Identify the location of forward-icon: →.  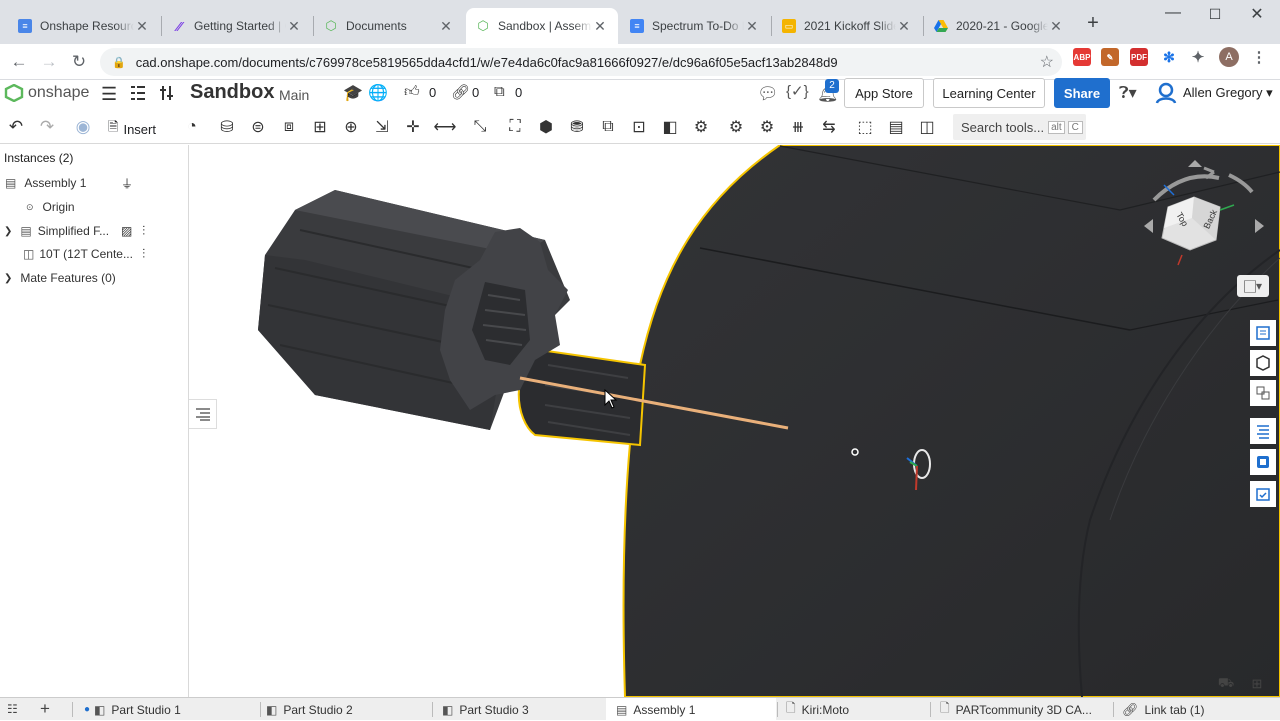
(49, 62).